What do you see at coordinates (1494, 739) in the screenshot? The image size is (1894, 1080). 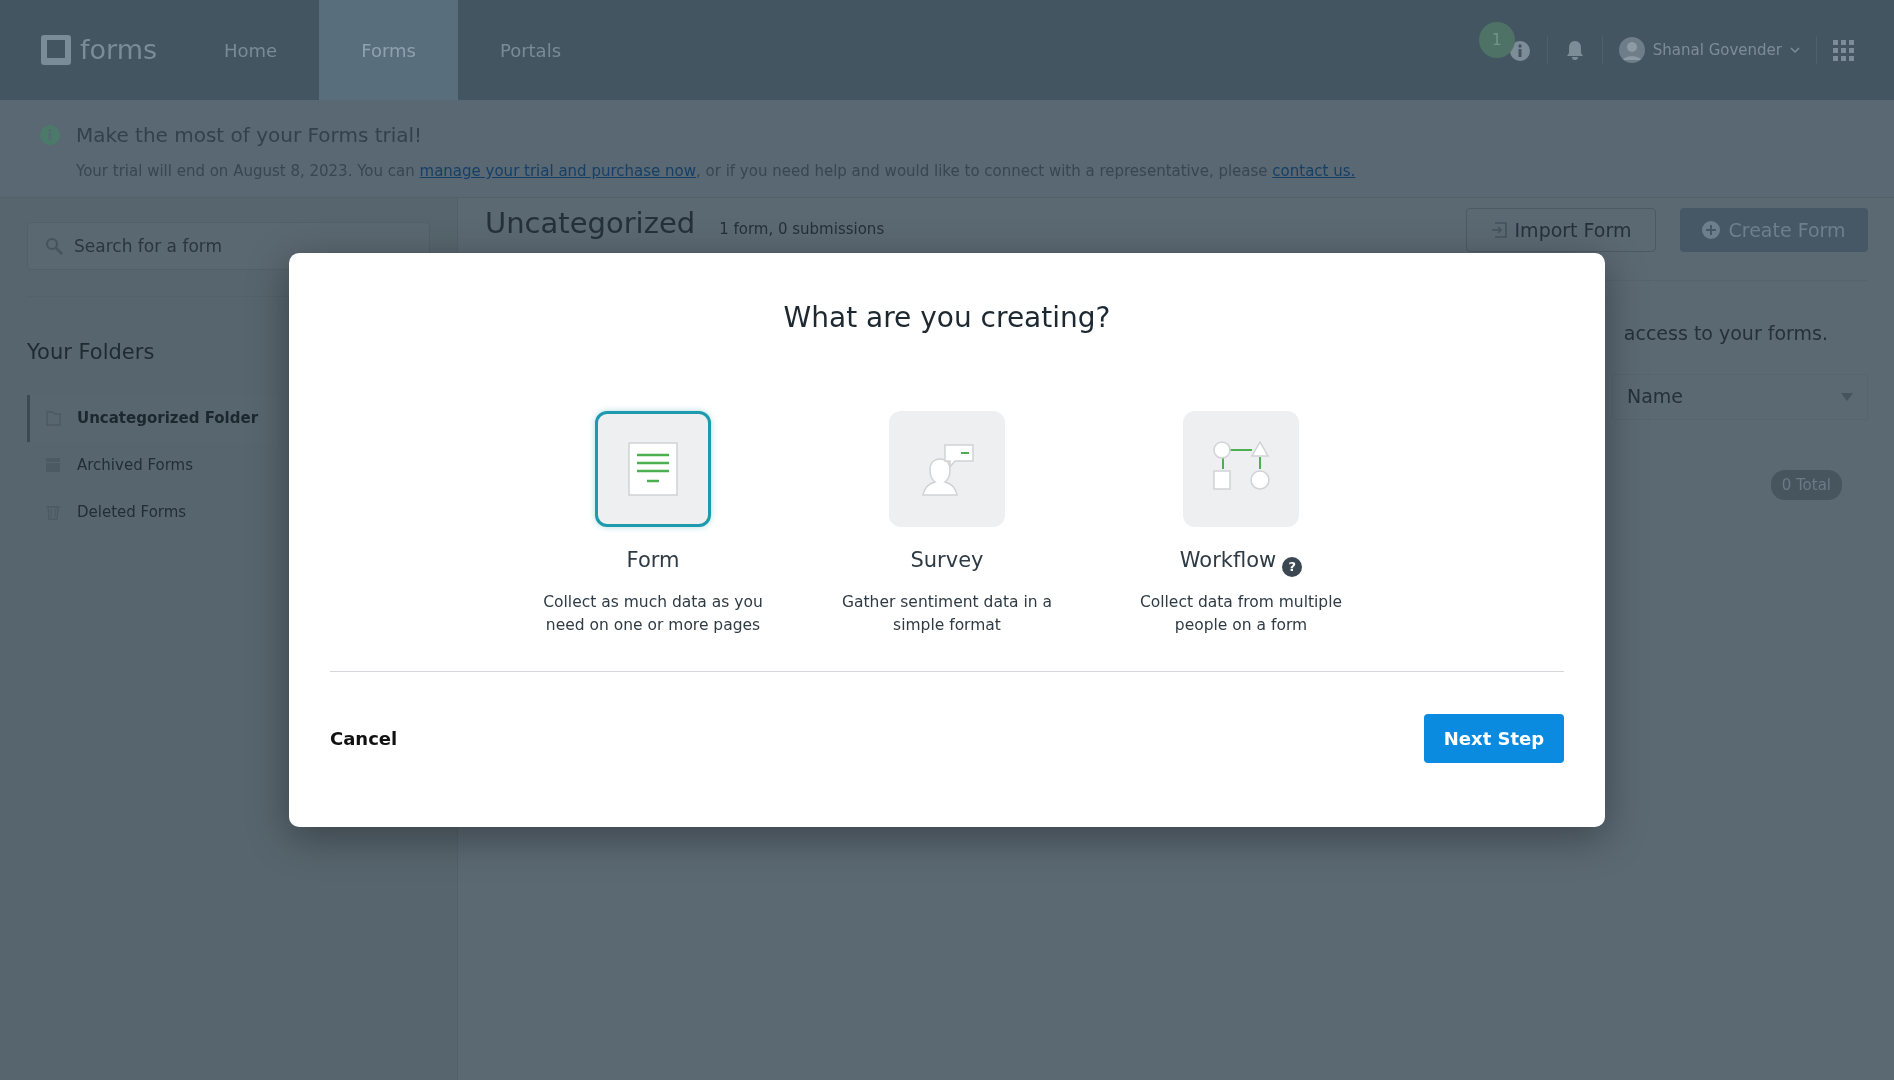 I see `next-step-button: Next Step` at bounding box center [1494, 739].